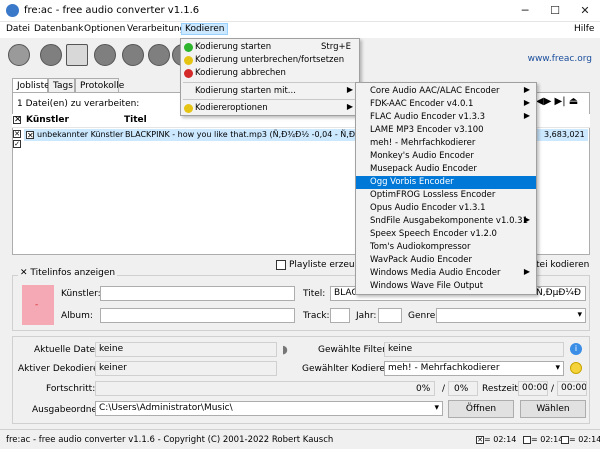  Describe the element at coordinates (511, 315) in the screenshot. I see `genre-select: ▾` at that location.